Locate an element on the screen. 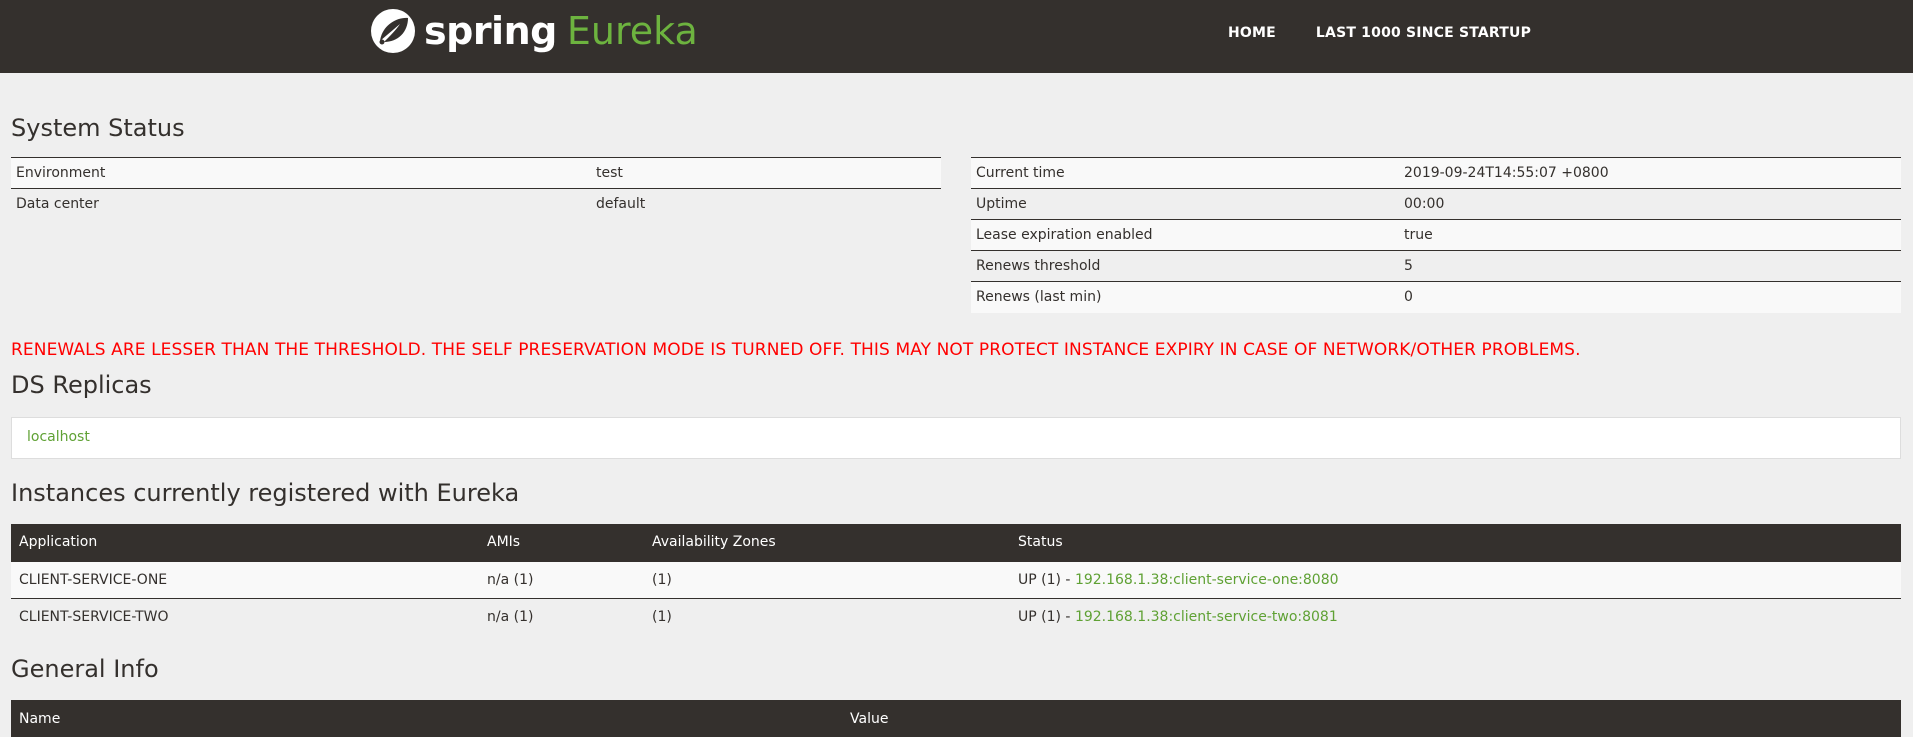  table-row: Lease expiration enabled true is located at coordinates (1436, 235).